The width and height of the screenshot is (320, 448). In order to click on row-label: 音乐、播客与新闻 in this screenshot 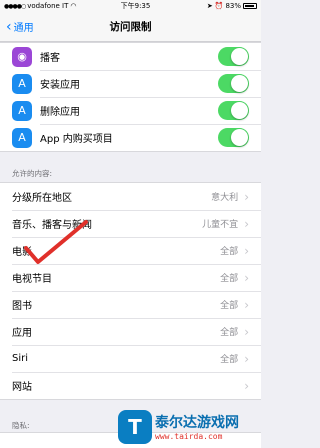, I will do `click(52, 225)`.